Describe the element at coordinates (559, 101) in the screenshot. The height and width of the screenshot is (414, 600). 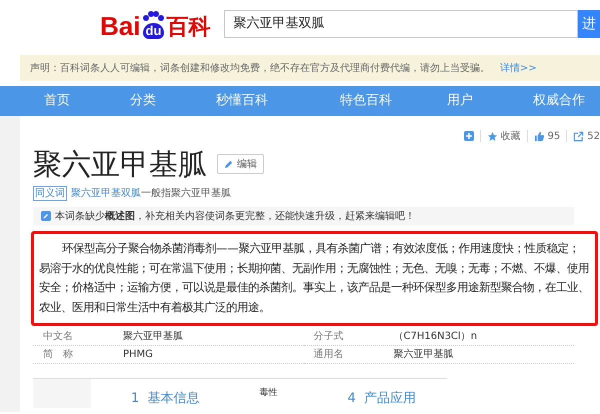
I see `nav-item: 权威合作` at that location.